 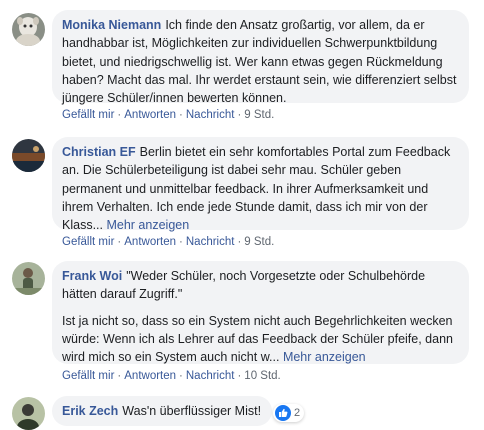 I want to click on comment-author: Frank Woi, so click(x=92, y=276).